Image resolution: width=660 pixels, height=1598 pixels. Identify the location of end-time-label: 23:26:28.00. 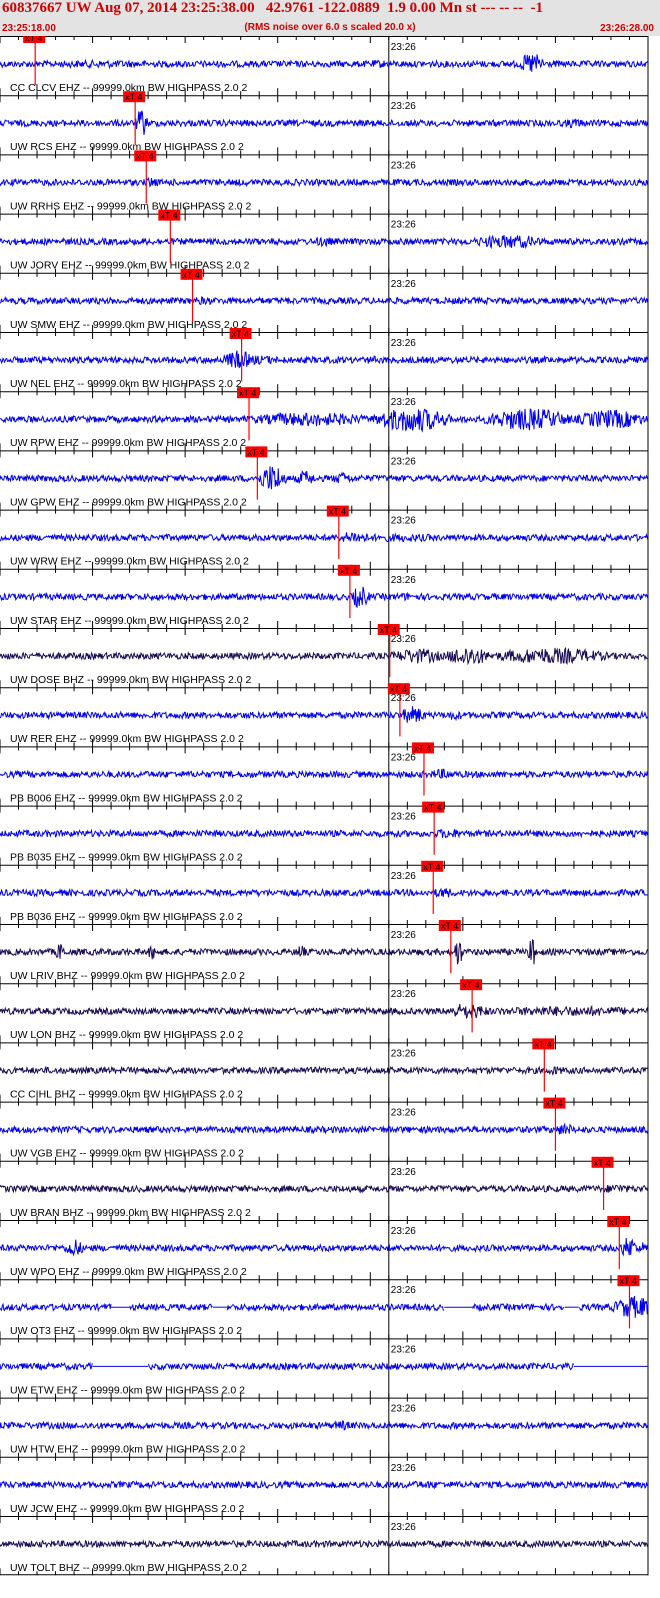
(627, 28).